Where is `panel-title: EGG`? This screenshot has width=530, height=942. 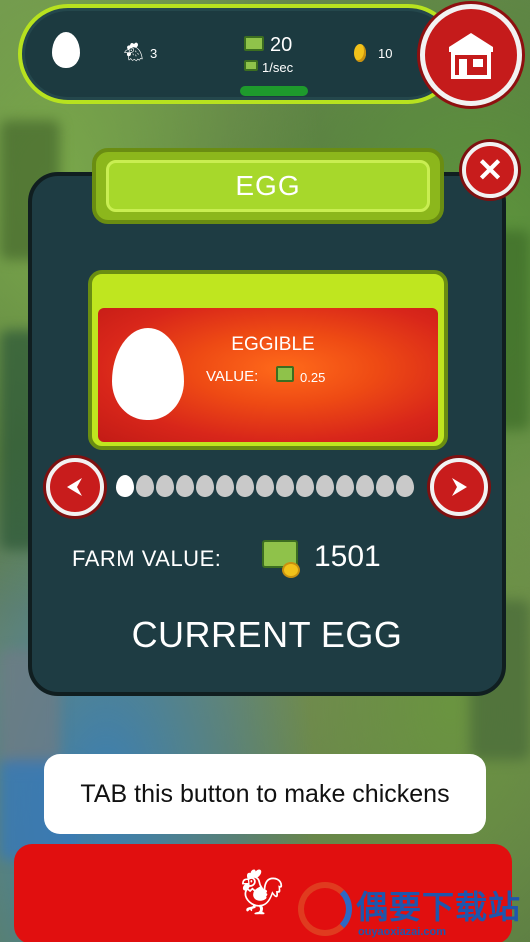
panel-title: EGG is located at coordinates (268, 186).